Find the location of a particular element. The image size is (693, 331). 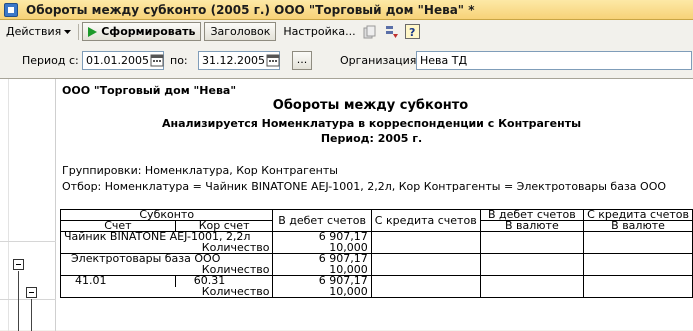

header-subkonto: Субконто is located at coordinates (166, 215).